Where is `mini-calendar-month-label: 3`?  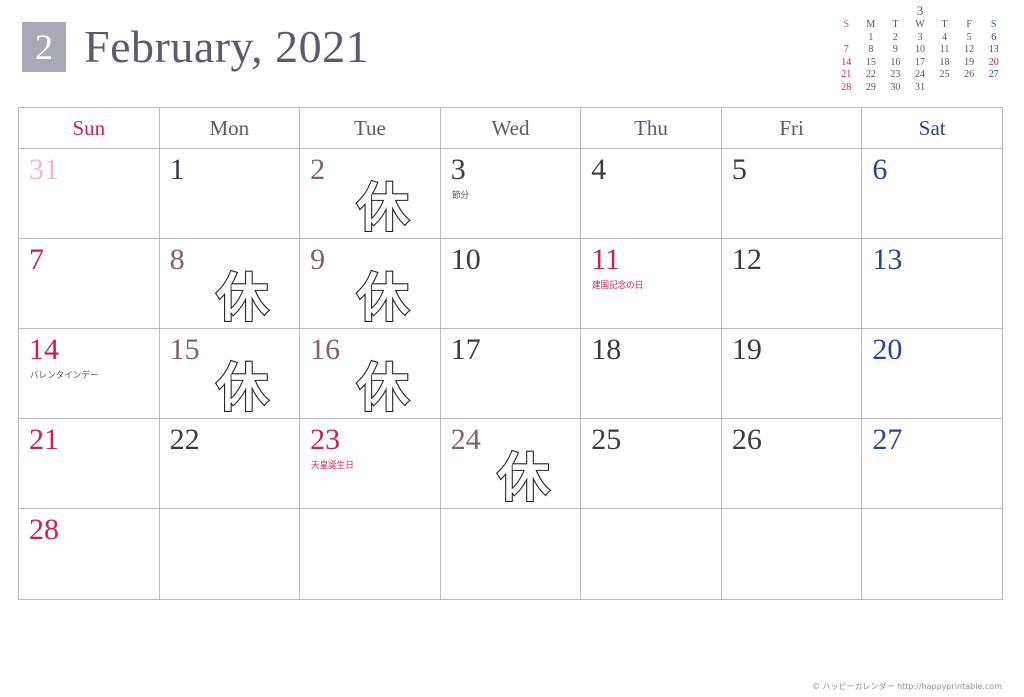 mini-calendar-month-label: 3 is located at coordinates (920, 10).